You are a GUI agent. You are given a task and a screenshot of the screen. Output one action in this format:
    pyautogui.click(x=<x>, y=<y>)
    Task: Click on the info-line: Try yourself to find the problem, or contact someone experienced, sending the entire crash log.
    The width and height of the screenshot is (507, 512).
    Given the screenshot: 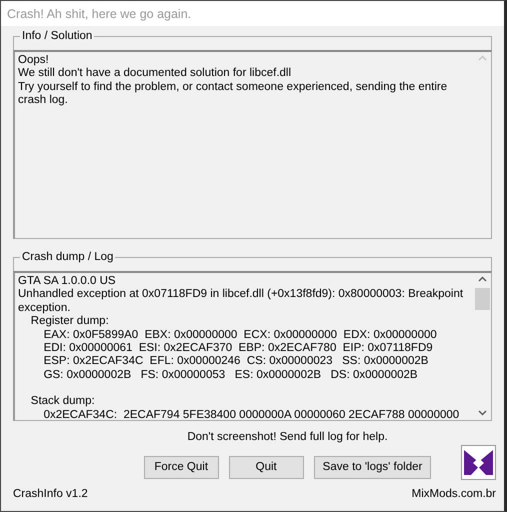 What is the action you would take?
    pyautogui.click(x=233, y=94)
    